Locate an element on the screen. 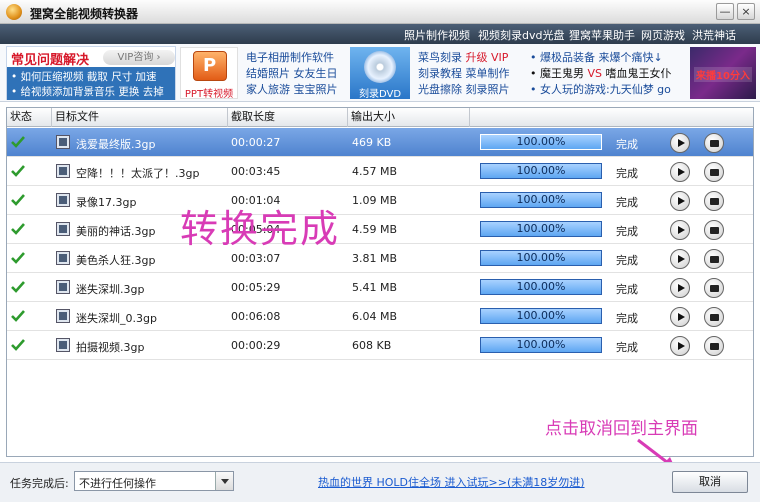  table-row: 美色杀人狂.3gp 00:03:07 3.81 MB 100.00% 完成 is located at coordinates (380, 258).